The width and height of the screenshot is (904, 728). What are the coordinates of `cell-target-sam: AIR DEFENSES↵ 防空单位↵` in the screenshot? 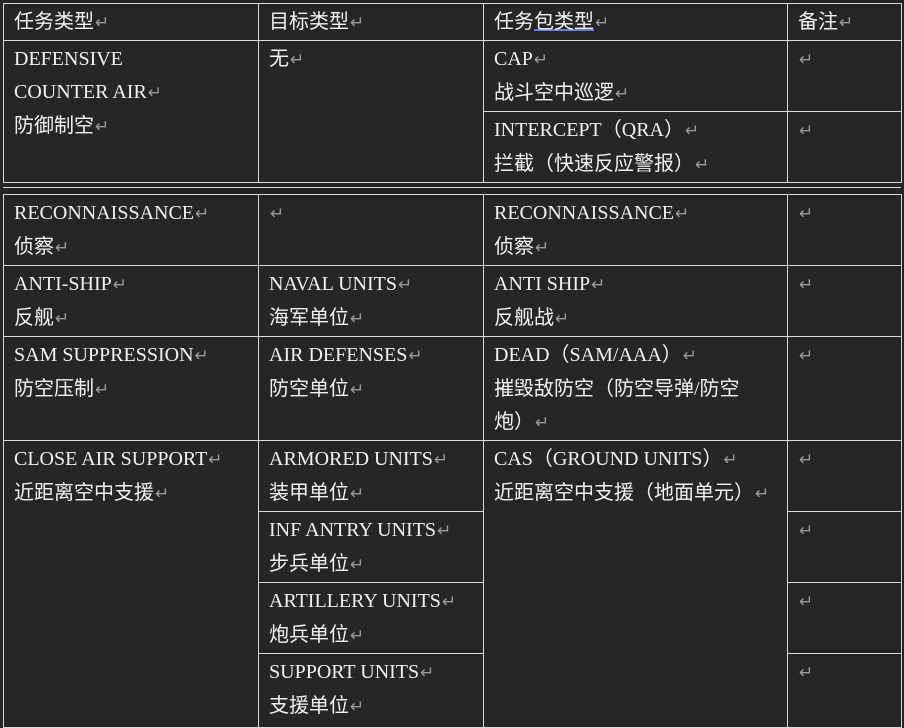 It's located at (371, 388).